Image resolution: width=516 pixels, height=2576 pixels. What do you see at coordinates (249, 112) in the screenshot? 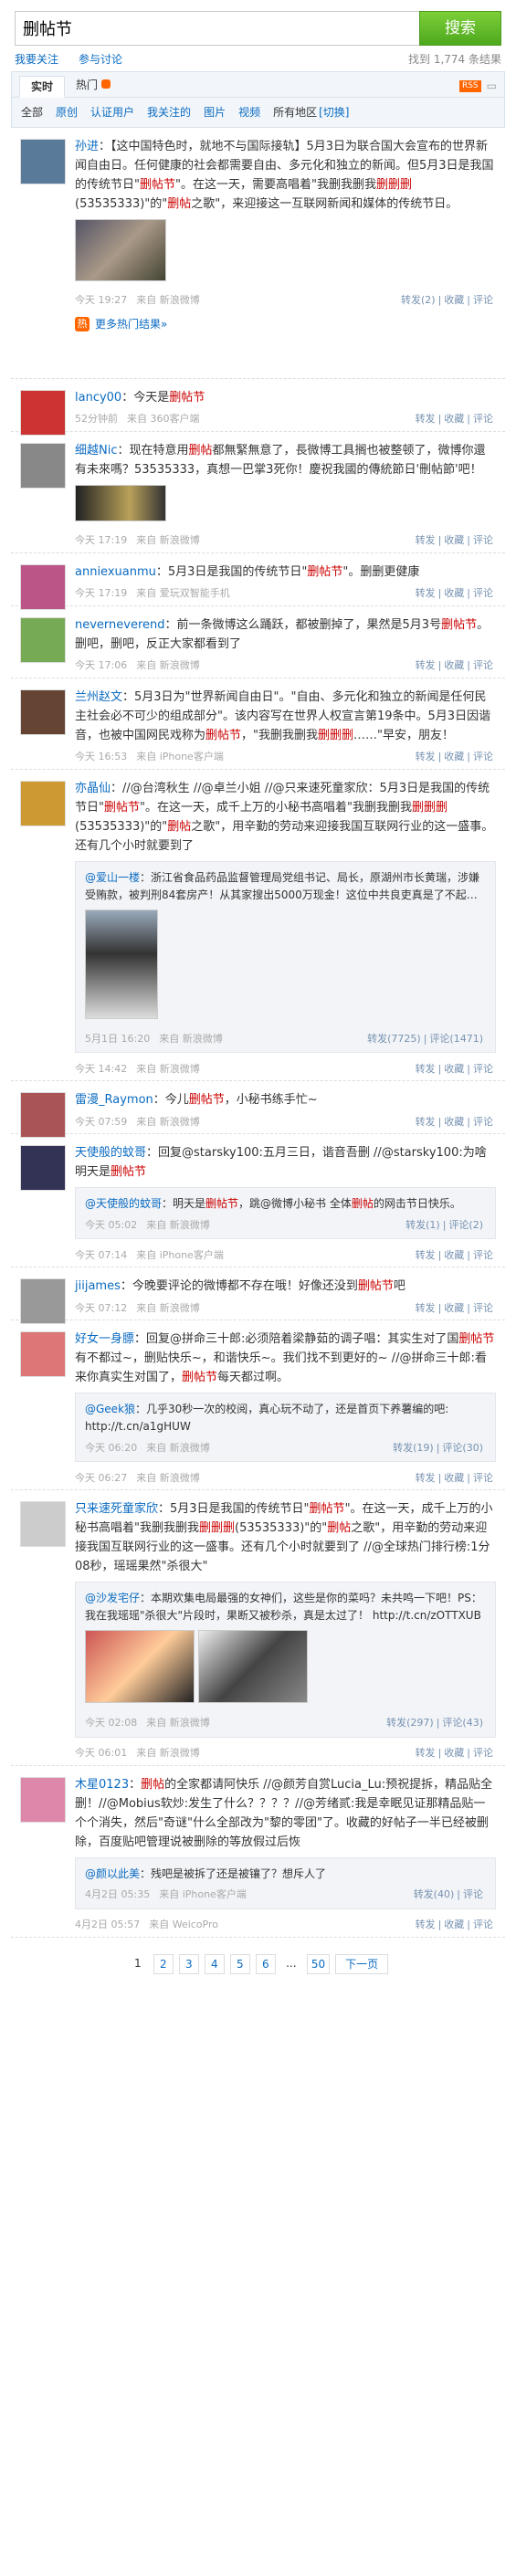
I see `filter-videos: 视频` at bounding box center [249, 112].